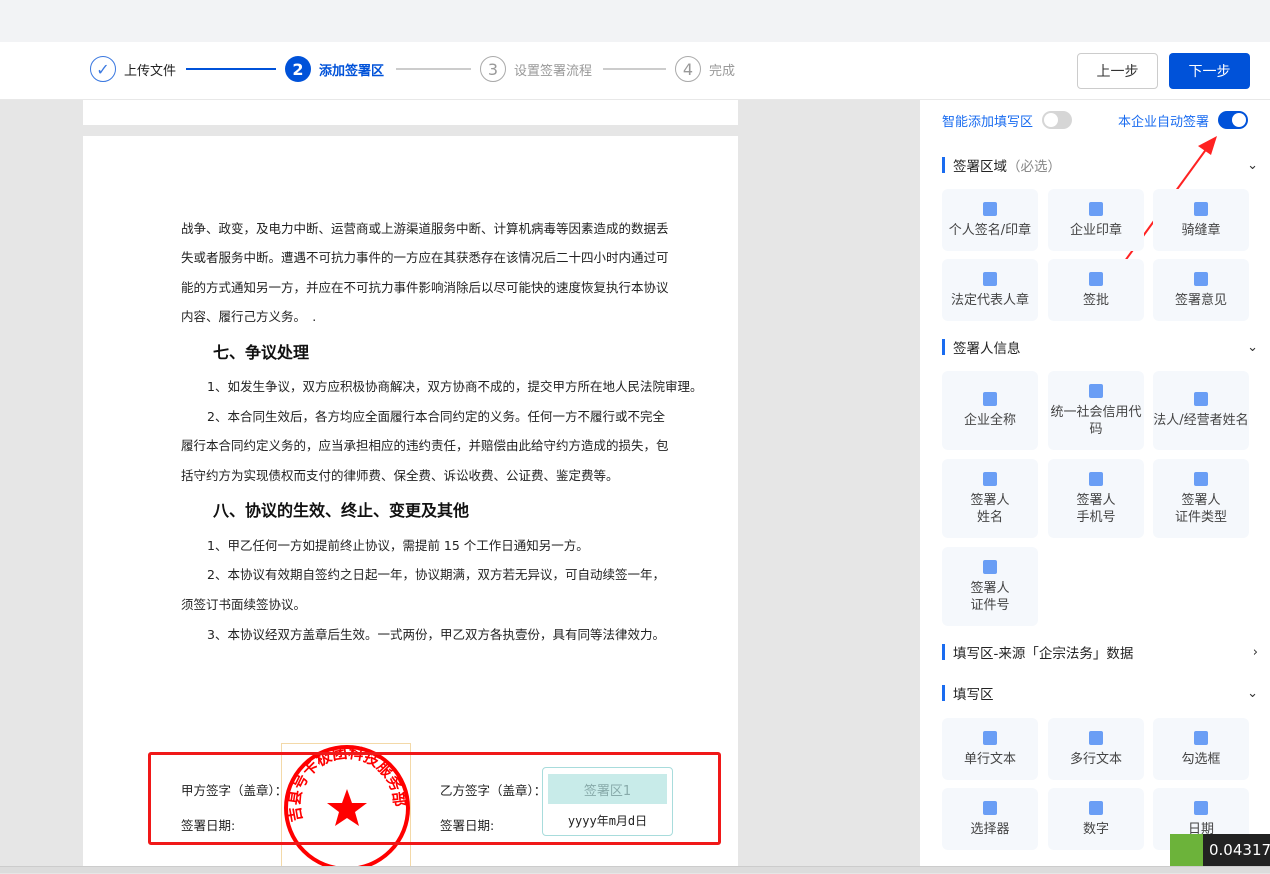 This screenshot has height=874, width=1270. Describe the element at coordinates (1255, 652) in the screenshot. I see `chevron-right-icon: ›` at that location.